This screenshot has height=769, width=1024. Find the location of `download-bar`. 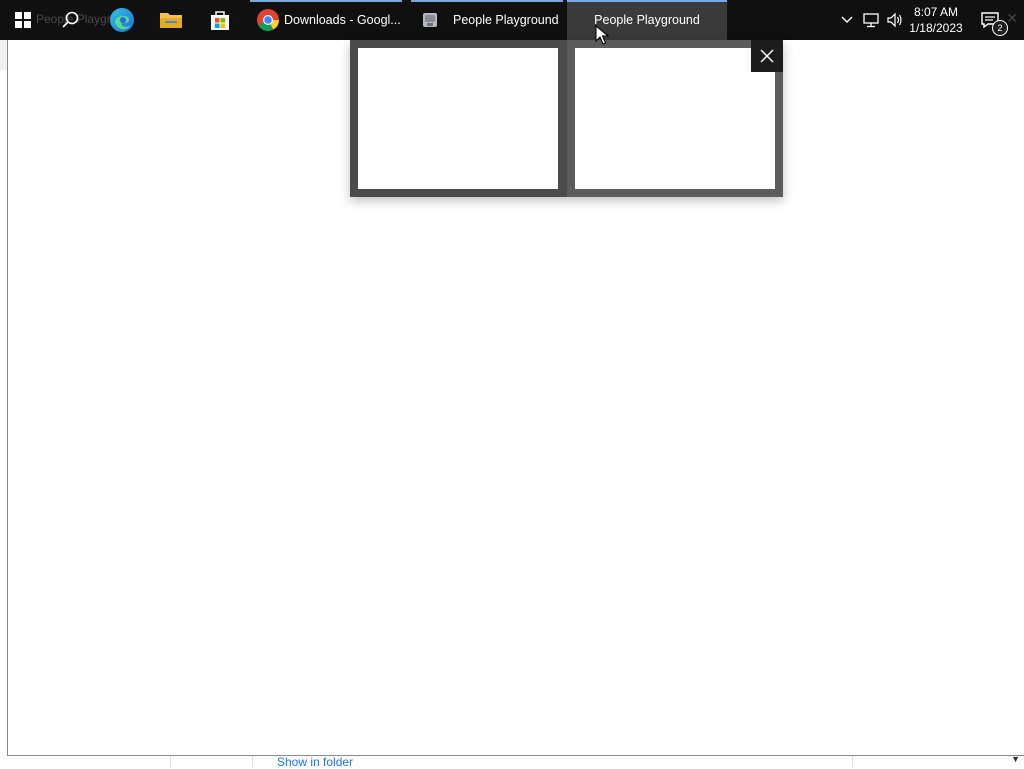

download-bar is located at coordinates (512, 762).